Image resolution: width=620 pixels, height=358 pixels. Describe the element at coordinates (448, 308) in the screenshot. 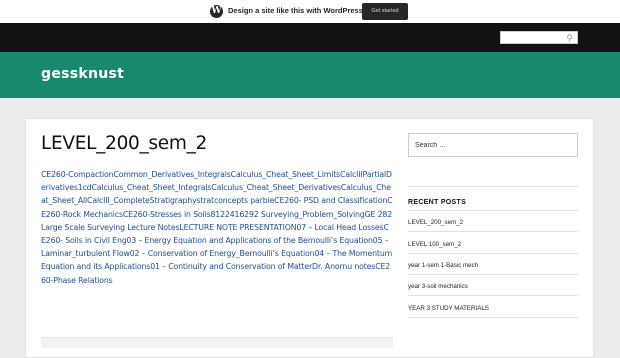

I see `recent-post-link: YEAR 3 STUDY MATERIALS` at that location.